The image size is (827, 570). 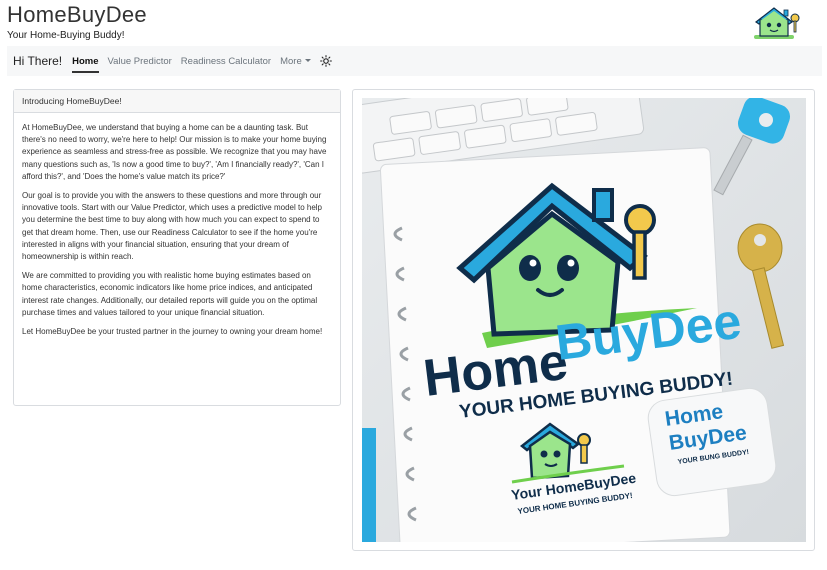 I want to click on nav-dropdown-more: More, so click(x=295, y=61).